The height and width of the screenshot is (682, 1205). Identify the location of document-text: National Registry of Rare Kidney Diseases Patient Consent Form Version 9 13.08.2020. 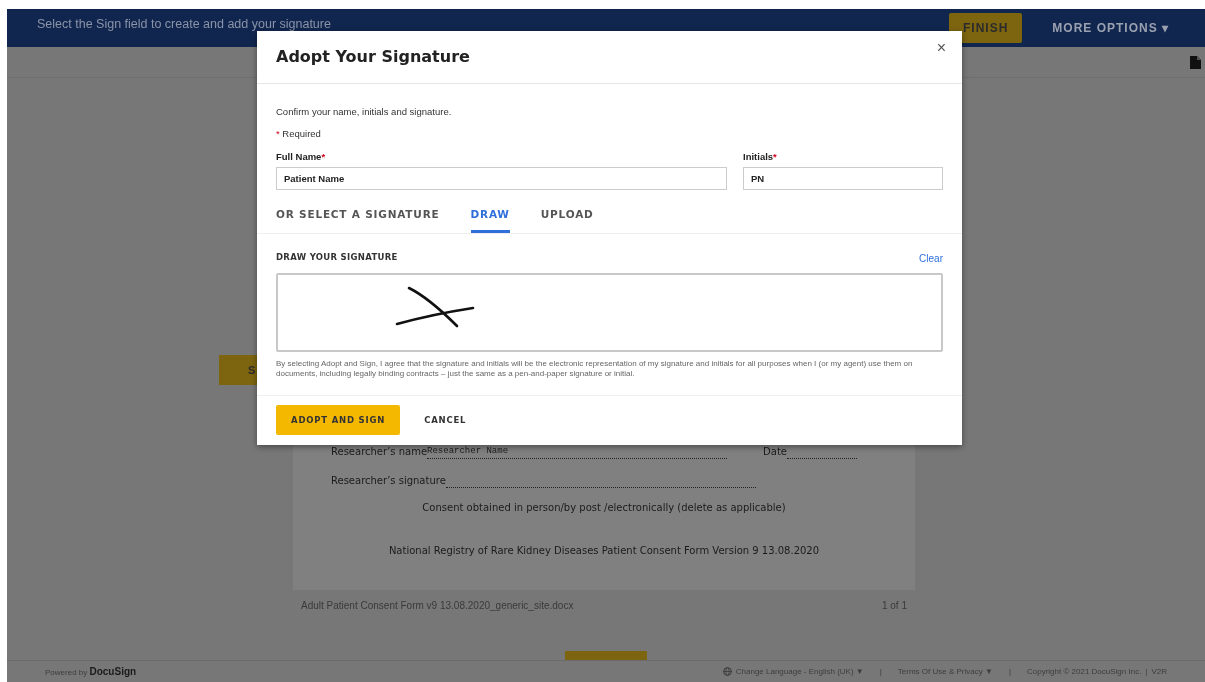
(604, 551).